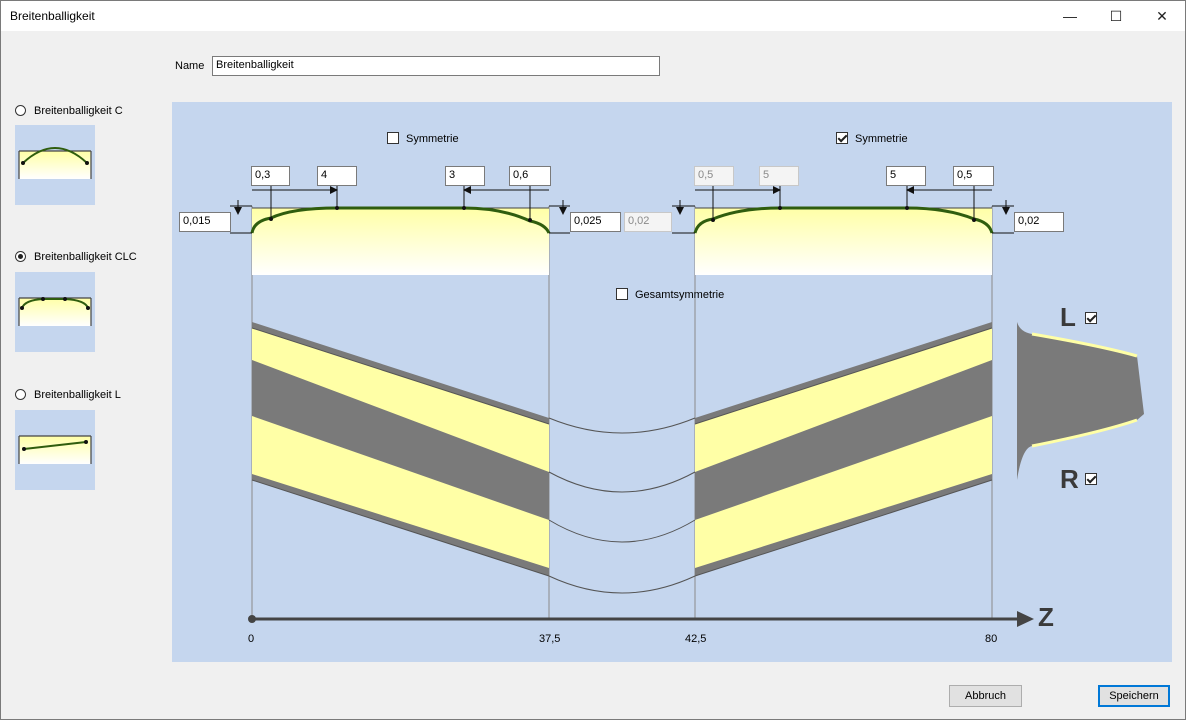 Image resolution: width=1186 pixels, height=720 pixels. What do you see at coordinates (205, 222) in the screenshot?
I see `left-c-left-input: 0,015` at bounding box center [205, 222].